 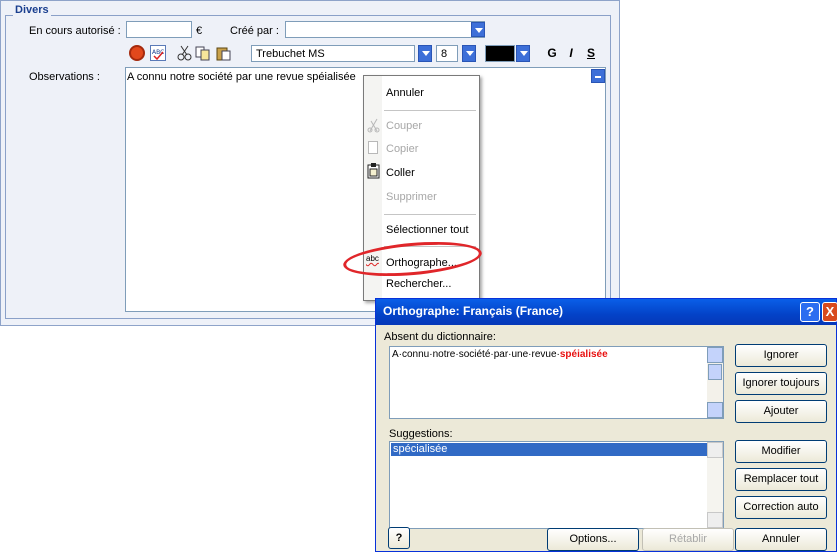 I want to click on clipboard-icon, so click(x=374, y=172).